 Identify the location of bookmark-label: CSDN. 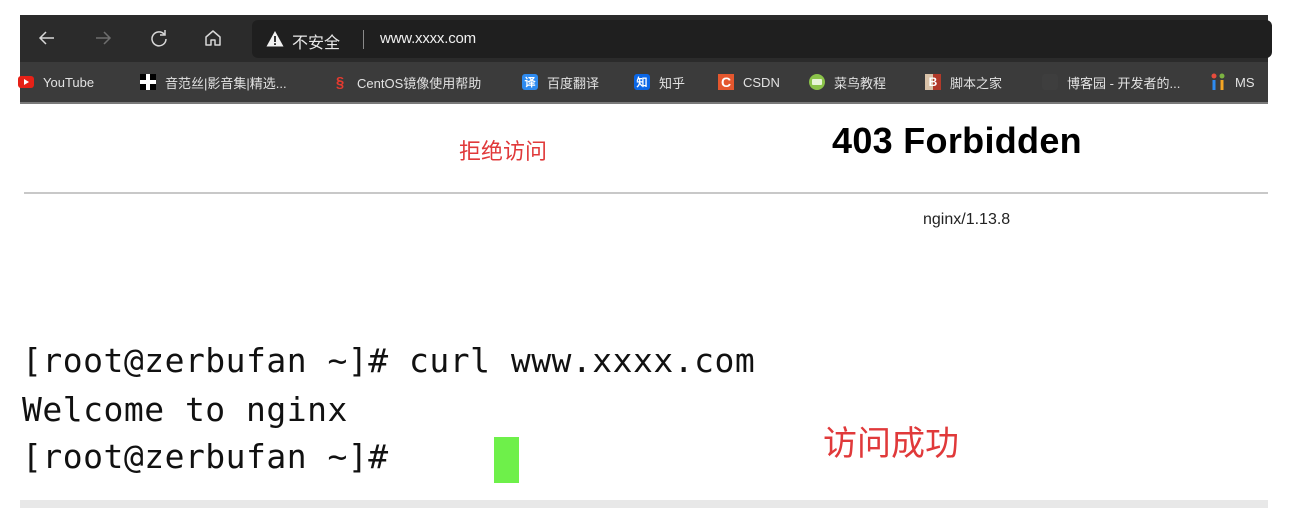
(761, 82).